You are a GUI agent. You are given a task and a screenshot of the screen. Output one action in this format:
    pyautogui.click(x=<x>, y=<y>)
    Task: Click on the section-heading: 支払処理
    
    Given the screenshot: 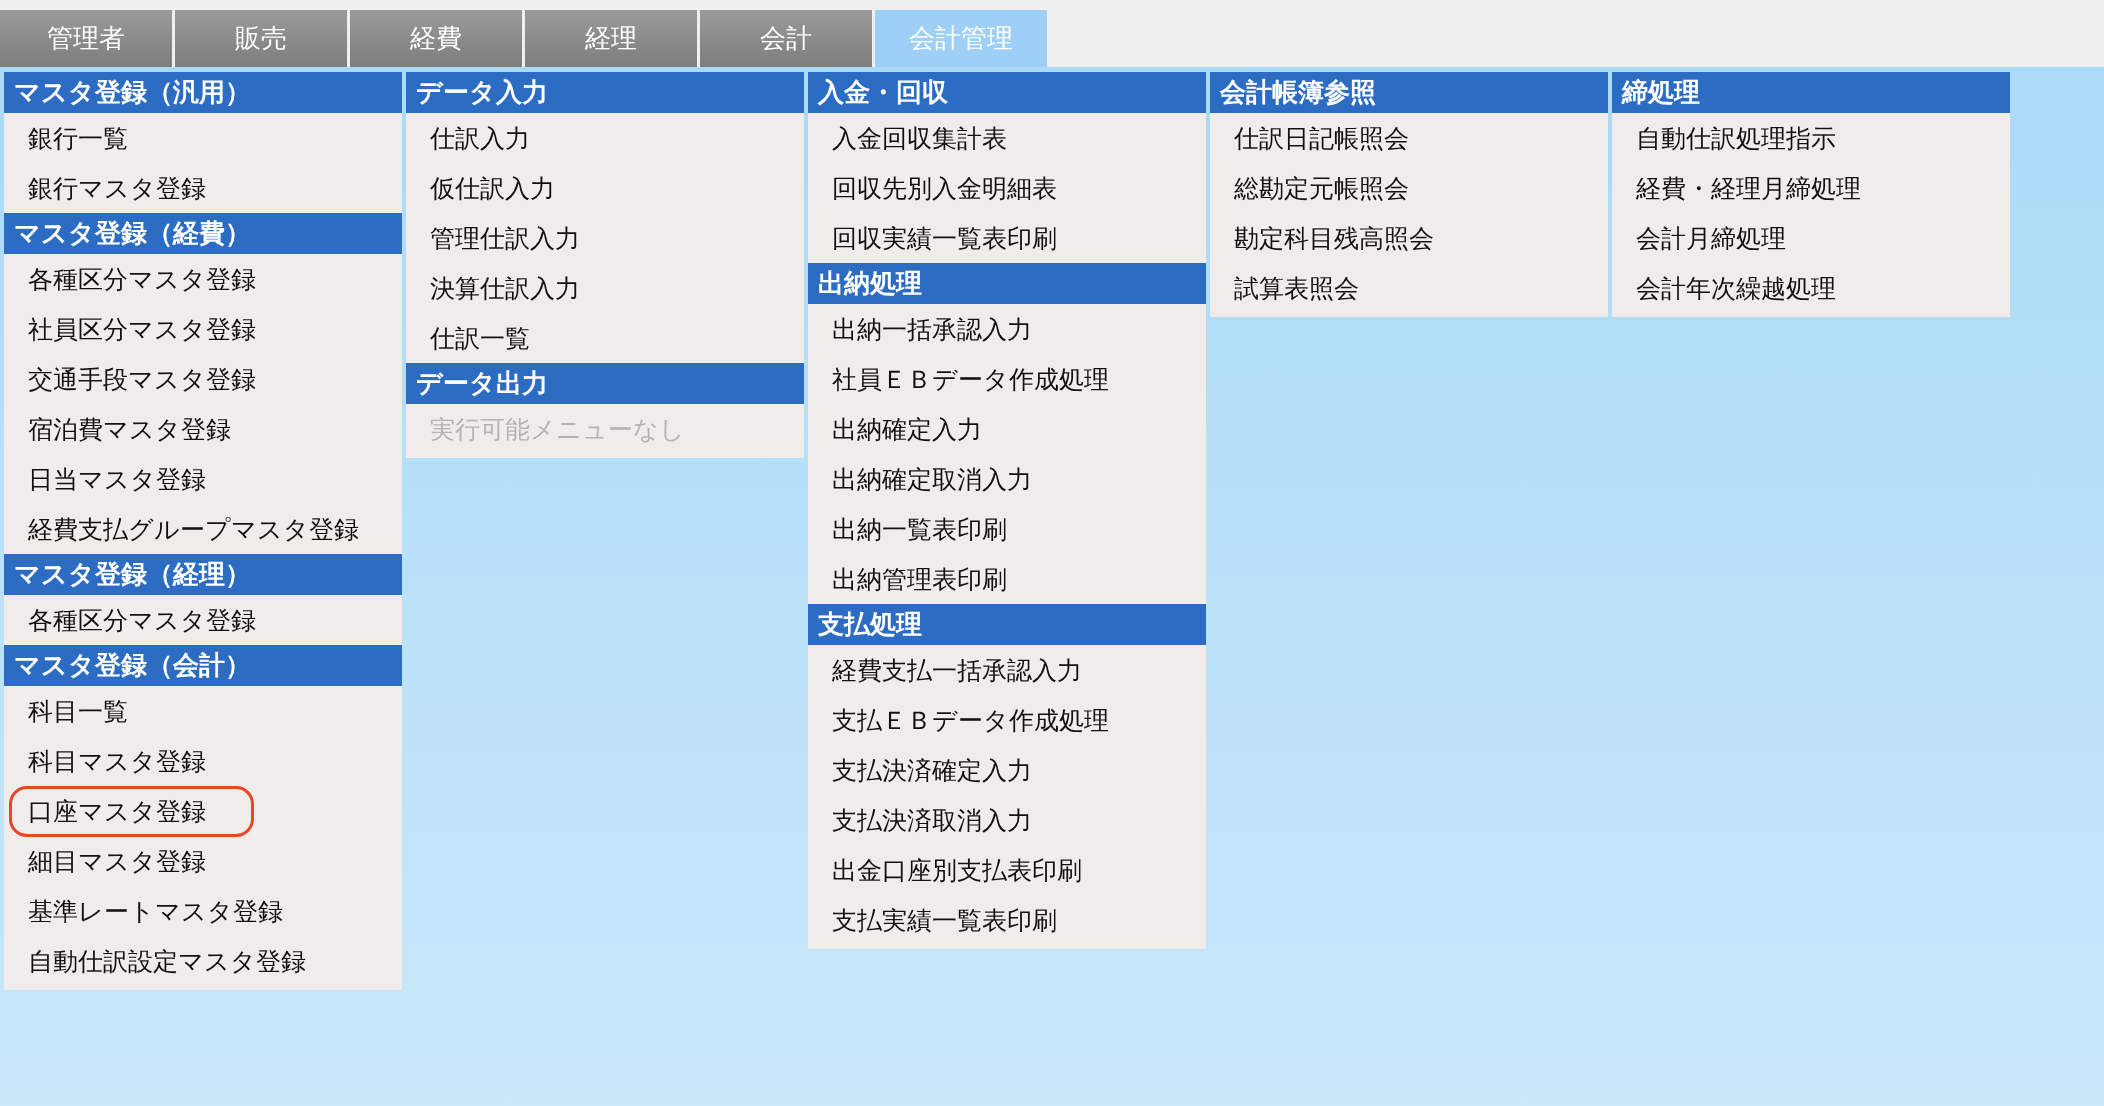 What is the action you would take?
    pyautogui.click(x=1007, y=624)
    